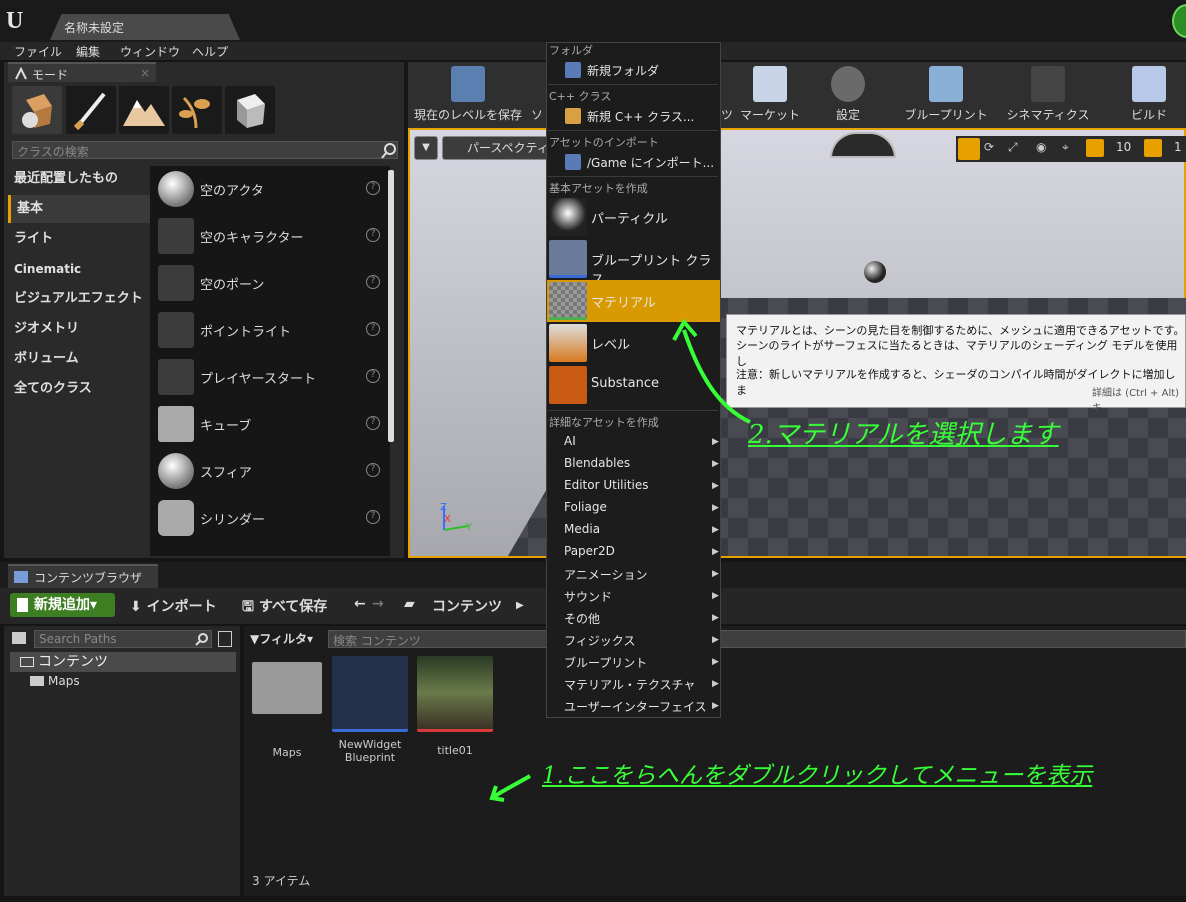 The width and height of the screenshot is (1186, 902). I want to click on class-item-sphere: スフィア?, so click(270, 471).